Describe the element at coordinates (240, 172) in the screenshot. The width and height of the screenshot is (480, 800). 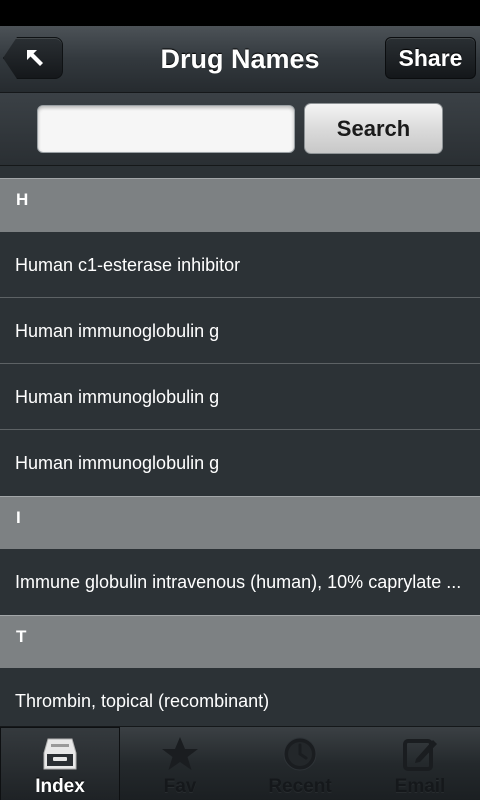
I see `list-top-spacer` at that location.